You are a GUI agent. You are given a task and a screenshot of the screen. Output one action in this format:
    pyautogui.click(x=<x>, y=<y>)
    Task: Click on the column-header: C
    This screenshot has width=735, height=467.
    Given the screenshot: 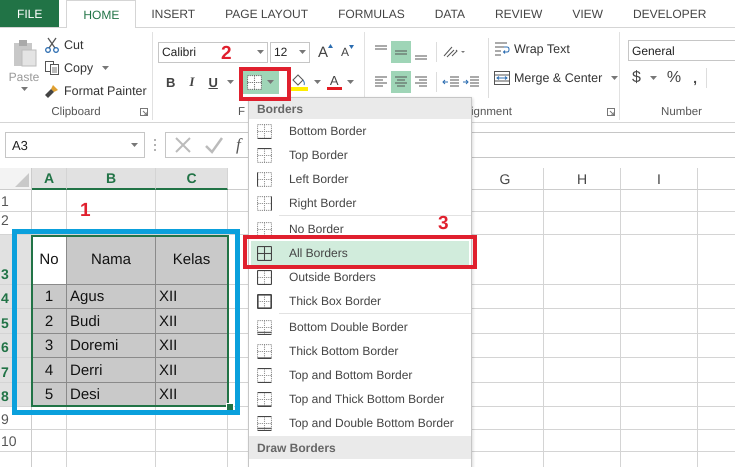 What is the action you would take?
    pyautogui.click(x=192, y=179)
    